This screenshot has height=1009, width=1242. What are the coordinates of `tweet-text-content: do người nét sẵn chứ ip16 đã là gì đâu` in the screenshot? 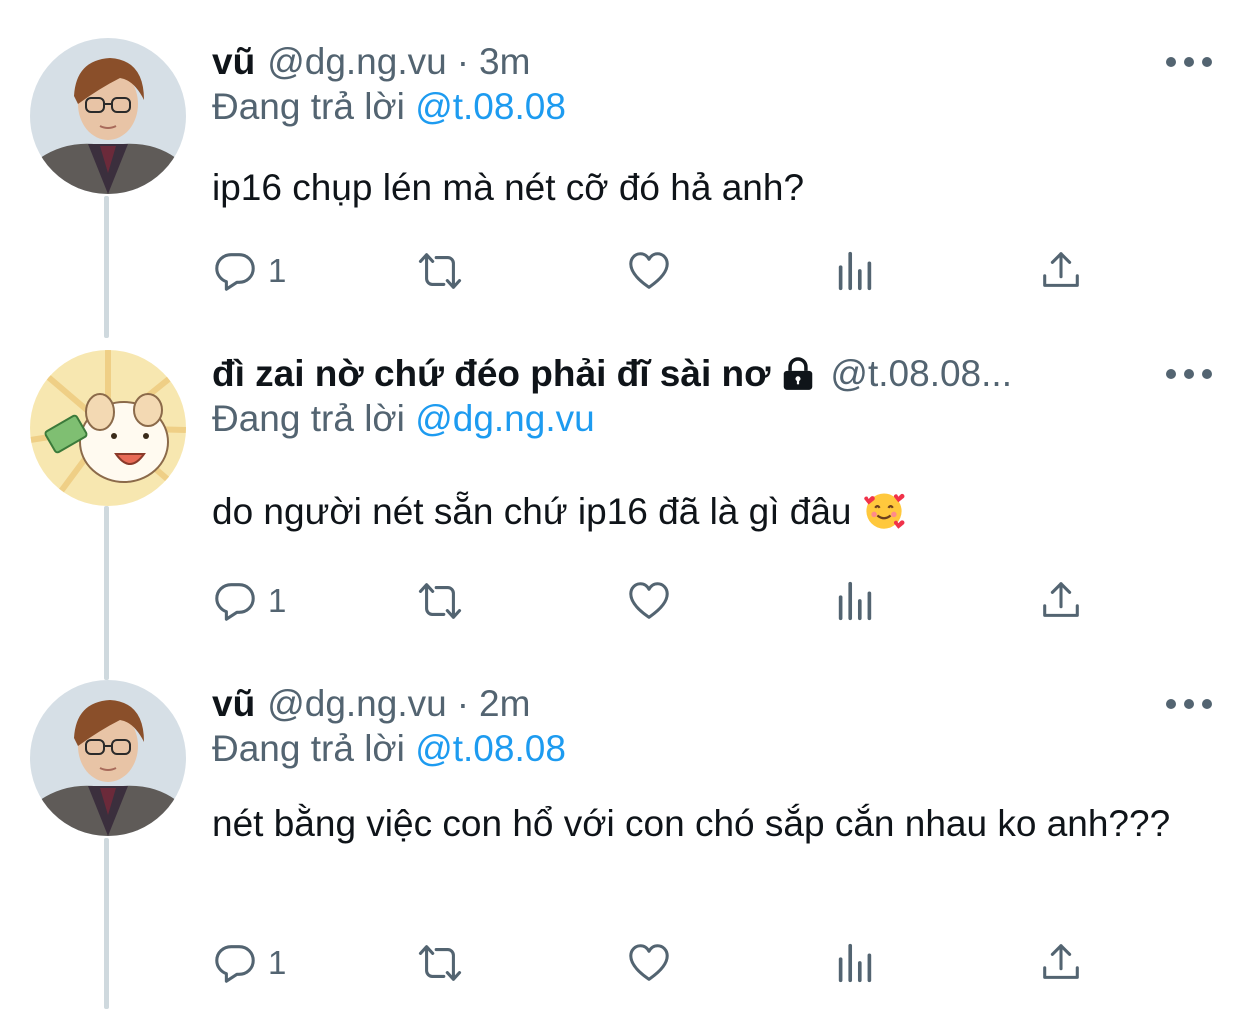 It's located at (532, 511).